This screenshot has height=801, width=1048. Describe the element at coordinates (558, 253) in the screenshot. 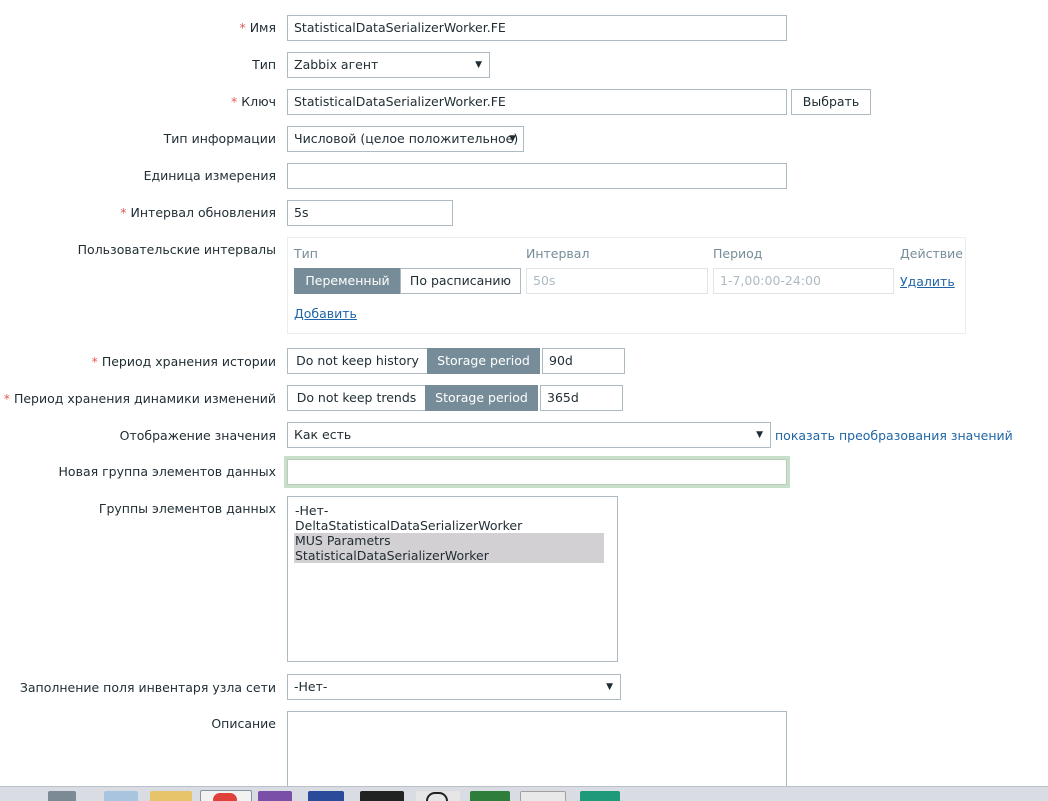

I see `col-header-interval: Интервал` at that location.